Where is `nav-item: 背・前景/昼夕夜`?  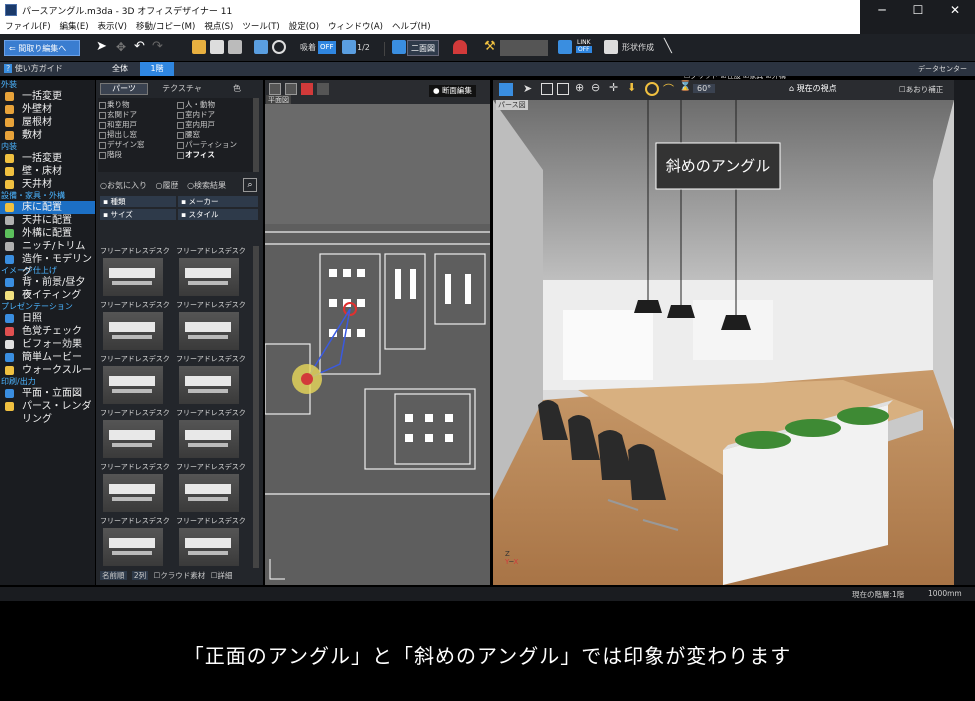 nav-item: 背・前景/昼夕夜 is located at coordinates (47, 288).